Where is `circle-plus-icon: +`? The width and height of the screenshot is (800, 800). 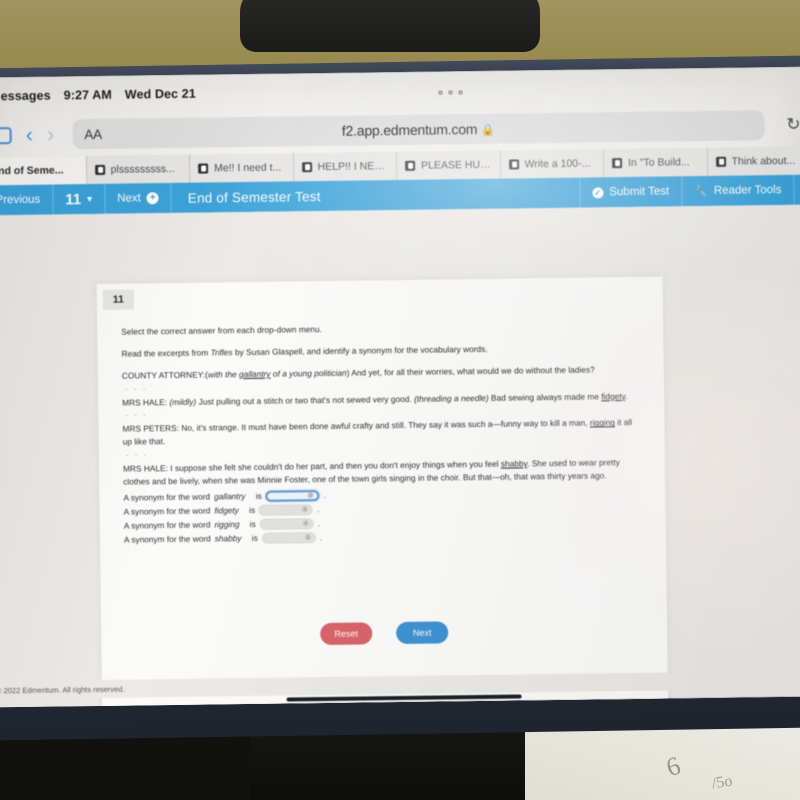
circle-plus-icon: + is located at coordinates (152, 198).